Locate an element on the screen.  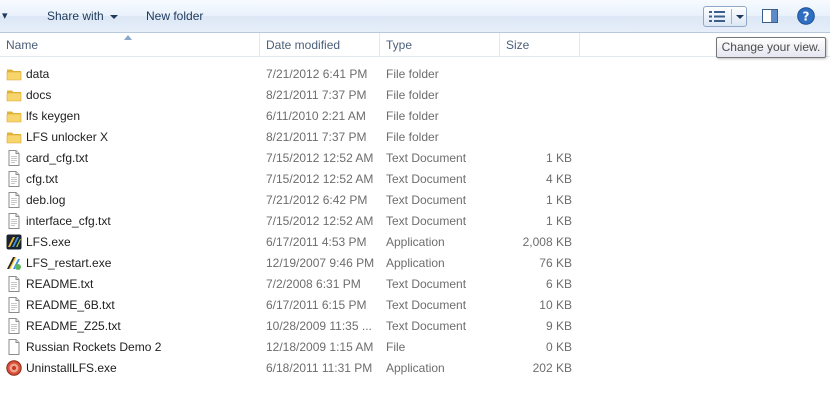
restart-app-icon is located at coordinates (14, 263).